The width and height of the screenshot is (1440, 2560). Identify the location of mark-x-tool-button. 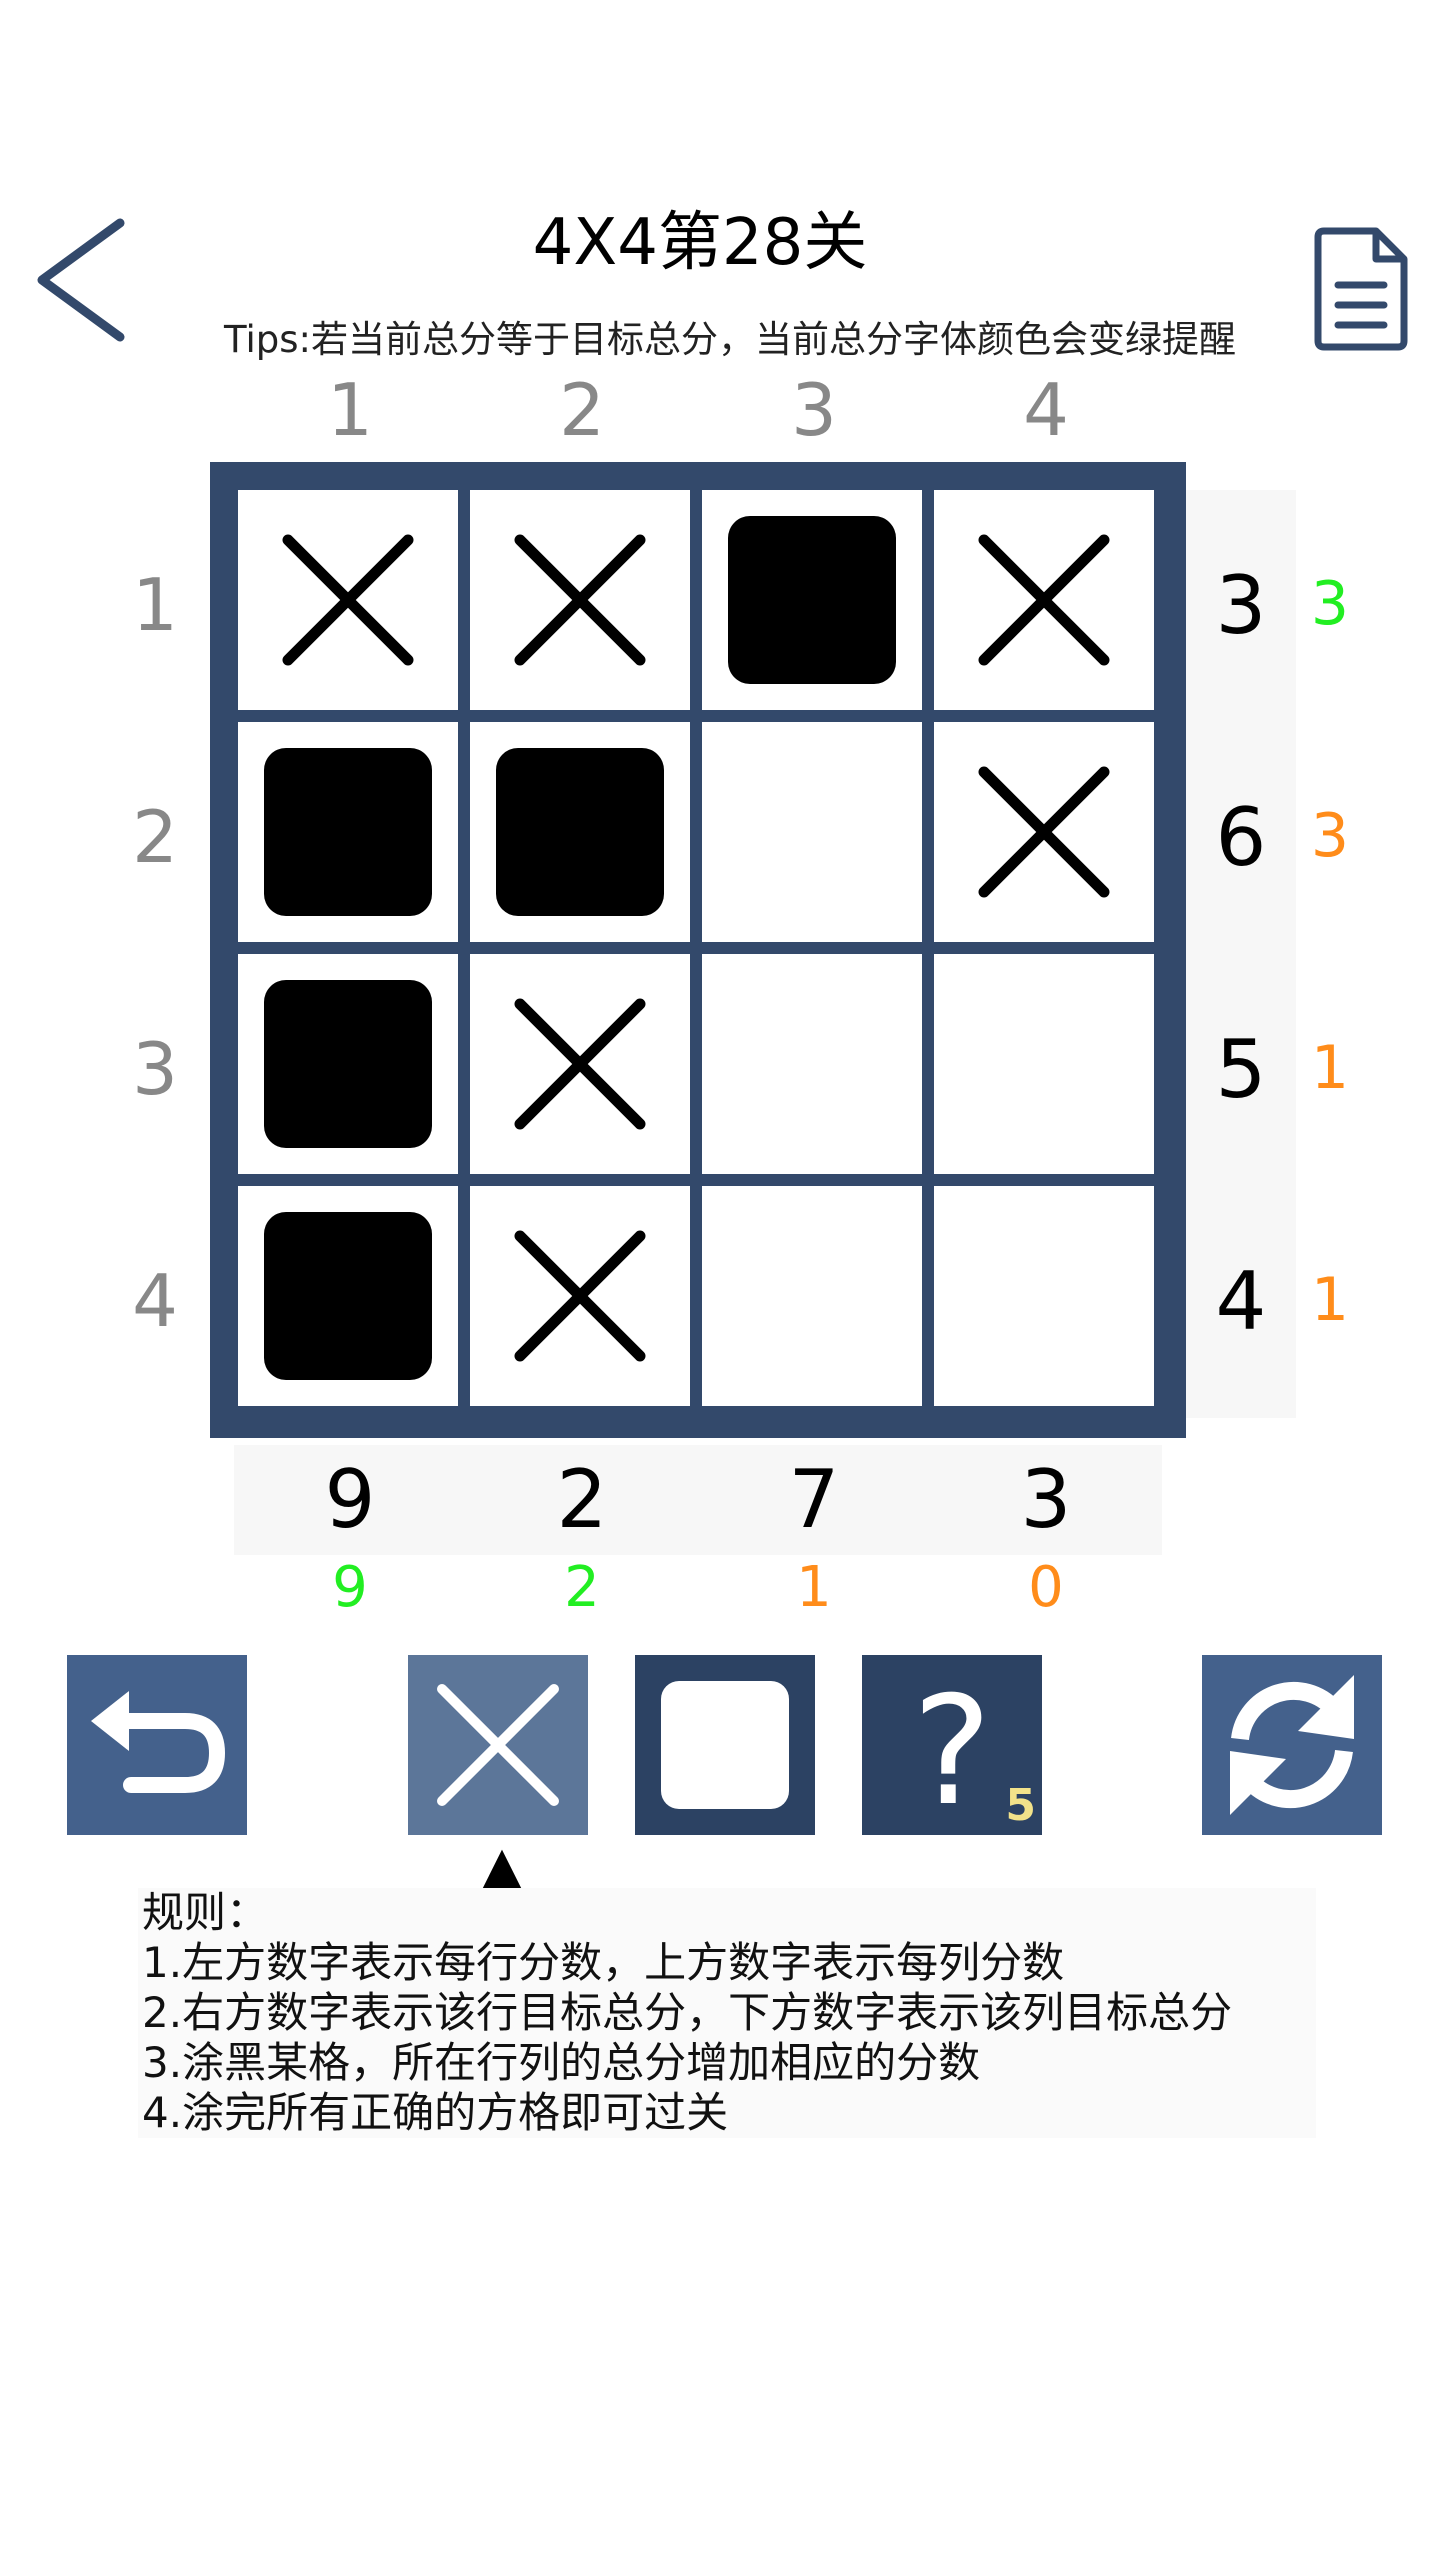
(498, 1745).